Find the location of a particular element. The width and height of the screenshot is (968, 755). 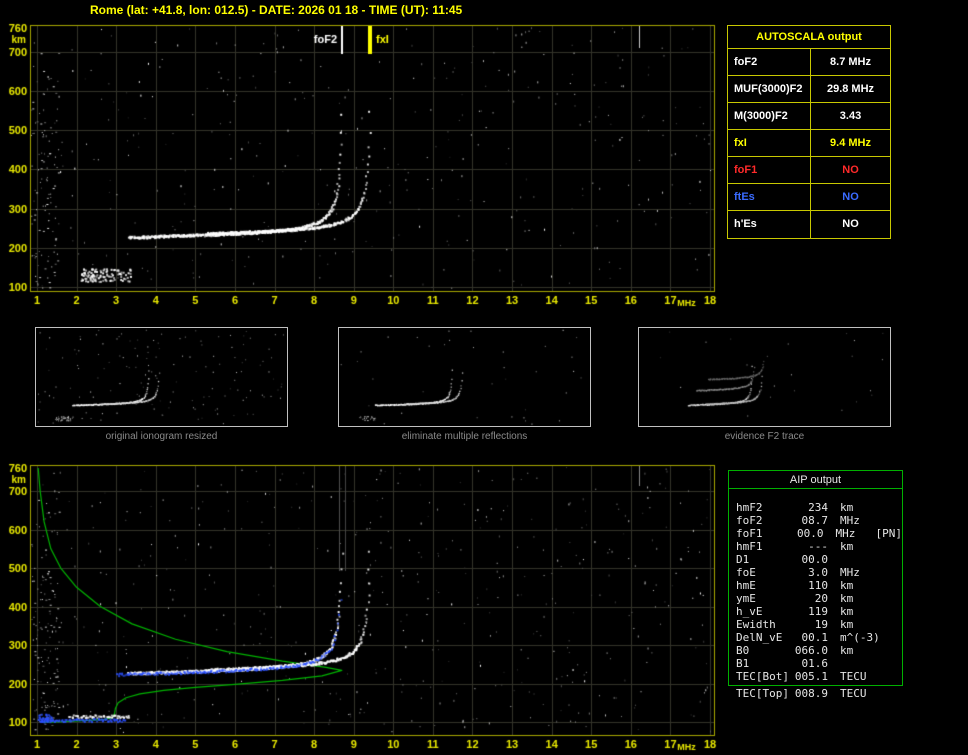

aip-param-value: 119 is located at coordinates (818, 611).